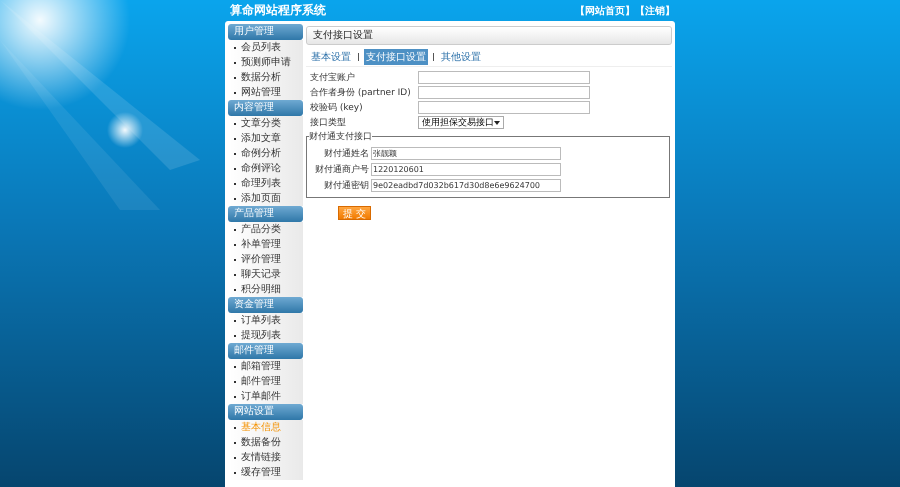 This screenshot has height=487, width=900. What do you see at coordinates (261, 381) in the screenshot?
I see `menu-item-label: 邮件管理` at bounding box center [261, 381].